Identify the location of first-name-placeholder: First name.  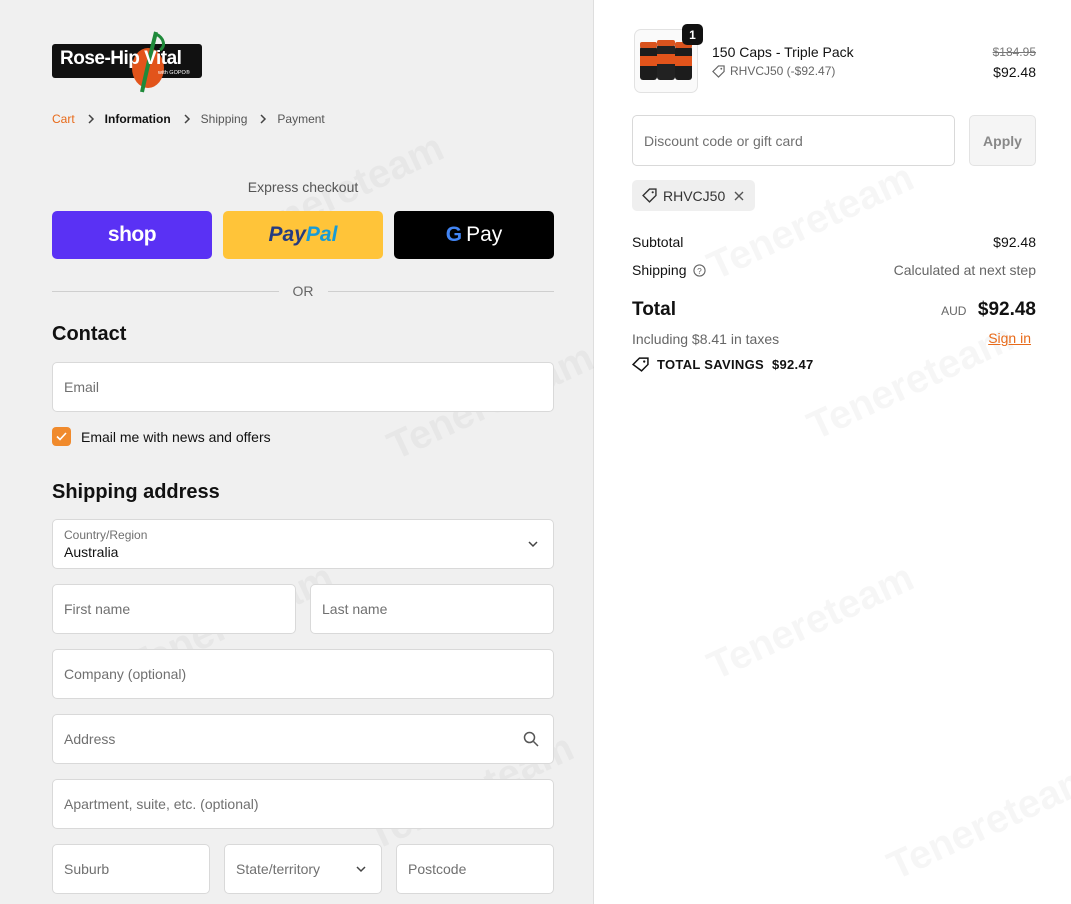
(97, 609).